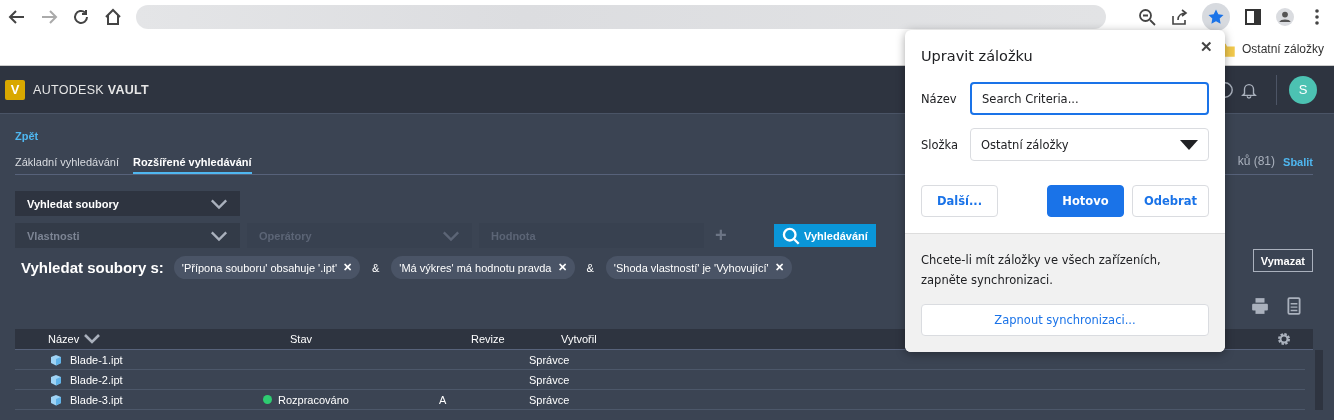  I want to click on column-header: Vytvořil, so click(579, 339).